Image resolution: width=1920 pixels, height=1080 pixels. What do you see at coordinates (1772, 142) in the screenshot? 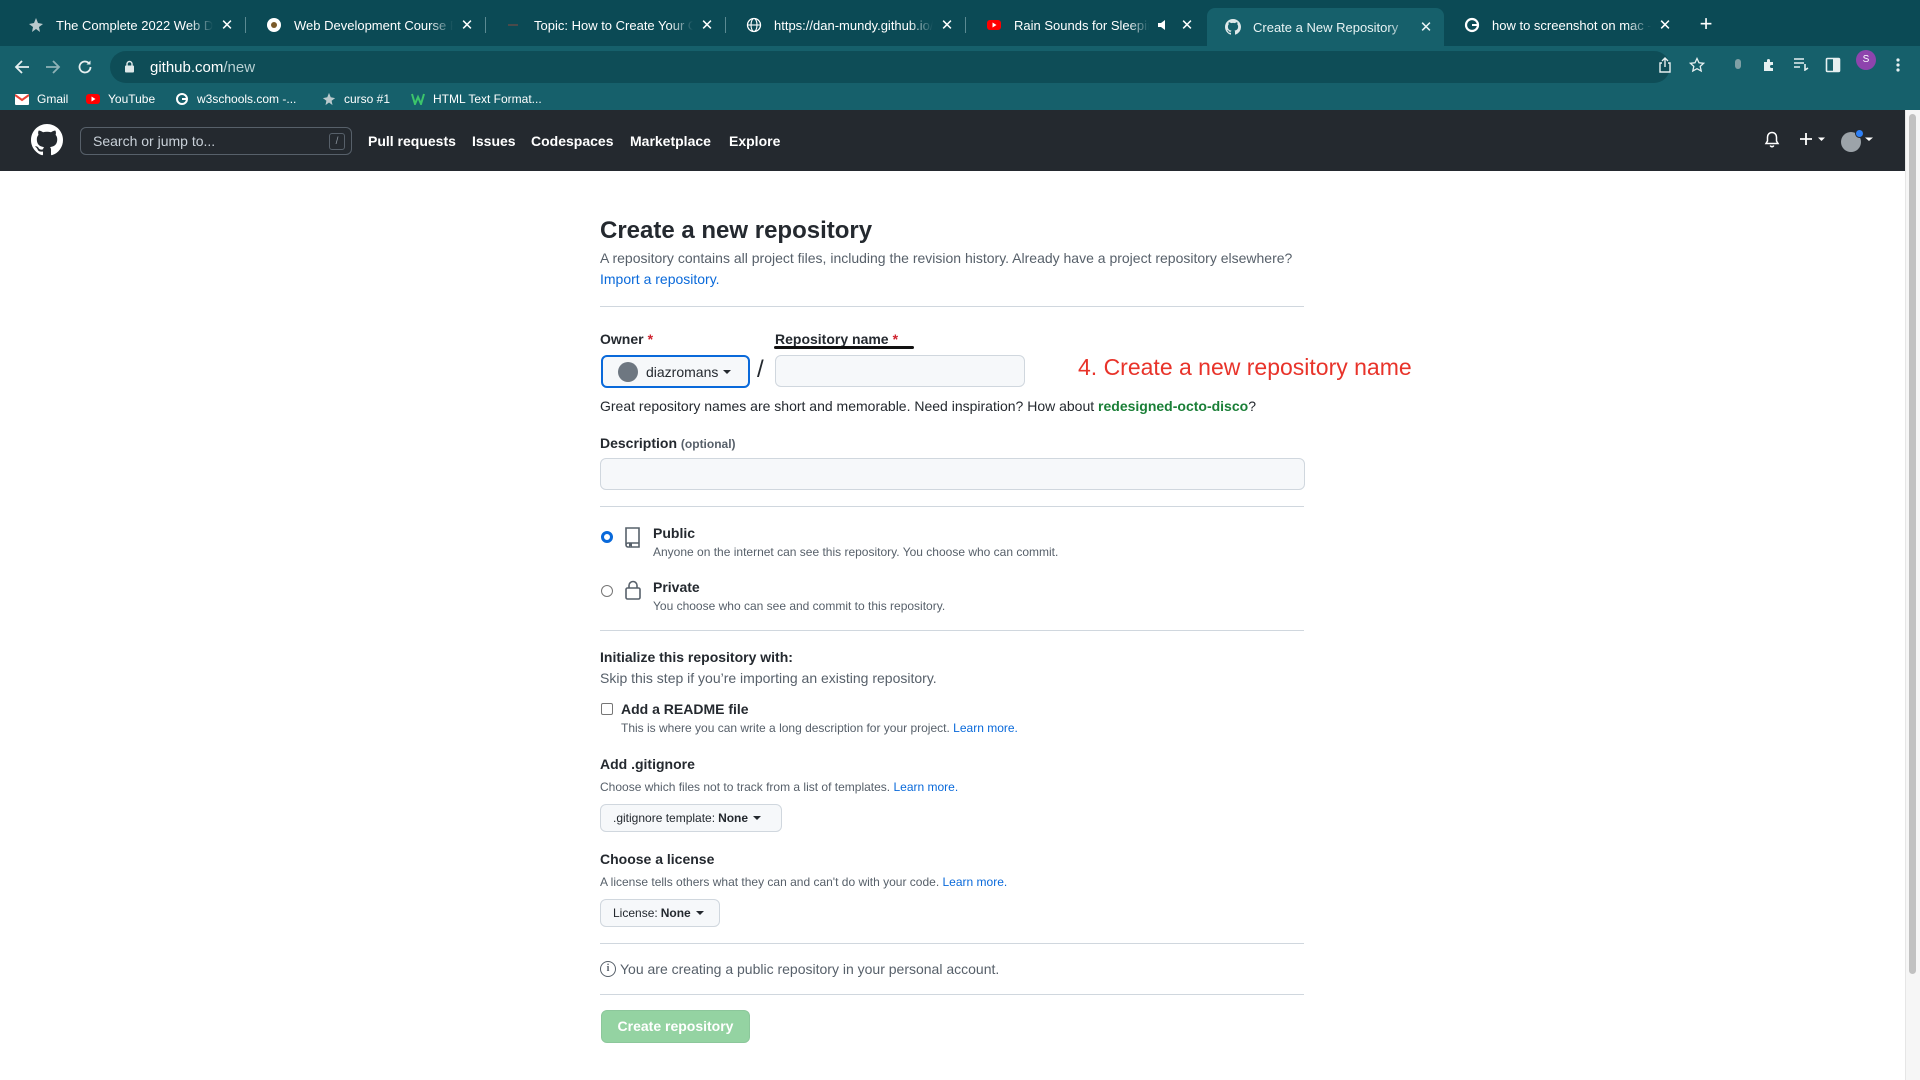
I see `bell-icon` at bounding box center [1772, 142].